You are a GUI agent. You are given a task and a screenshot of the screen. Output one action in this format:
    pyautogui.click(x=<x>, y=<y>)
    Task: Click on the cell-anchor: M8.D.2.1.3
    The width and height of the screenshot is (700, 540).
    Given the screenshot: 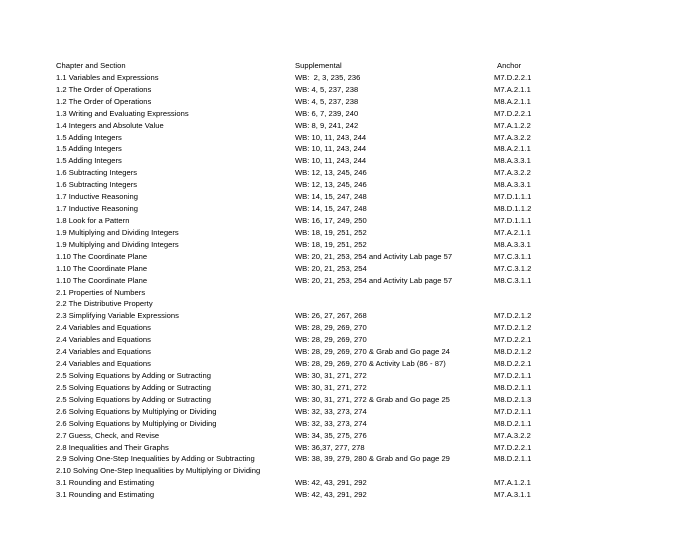 What is the action you would take?
    pyautogui.click(x=513, y=399)
    